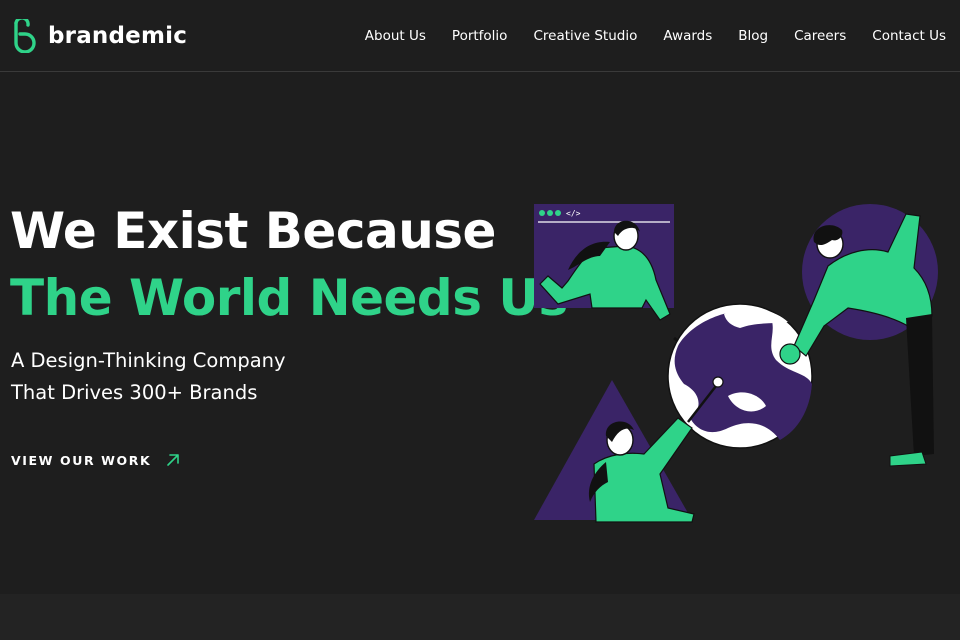 The width and height of the screenshot is (960, 640). I want to click on nav-item-portfolio: Portfolio, so click(480, 36).